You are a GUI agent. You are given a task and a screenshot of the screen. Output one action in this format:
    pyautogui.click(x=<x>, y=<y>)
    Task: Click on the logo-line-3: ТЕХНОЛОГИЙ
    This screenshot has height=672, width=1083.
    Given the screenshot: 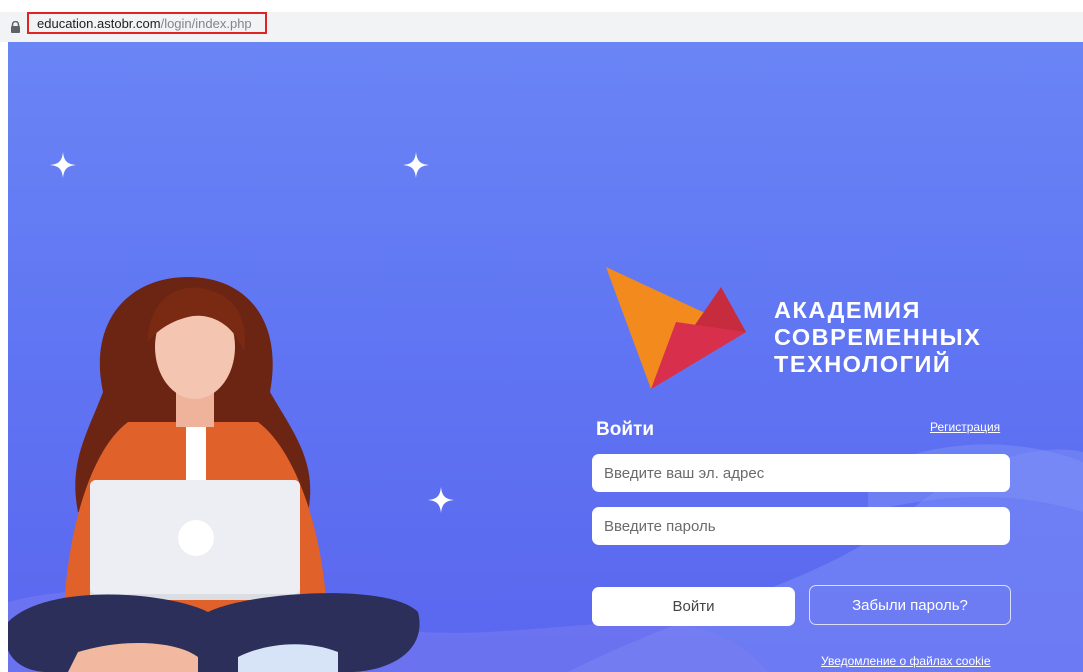 What is the action you would take?
    pyautogui.click(x=863, y=364)
    